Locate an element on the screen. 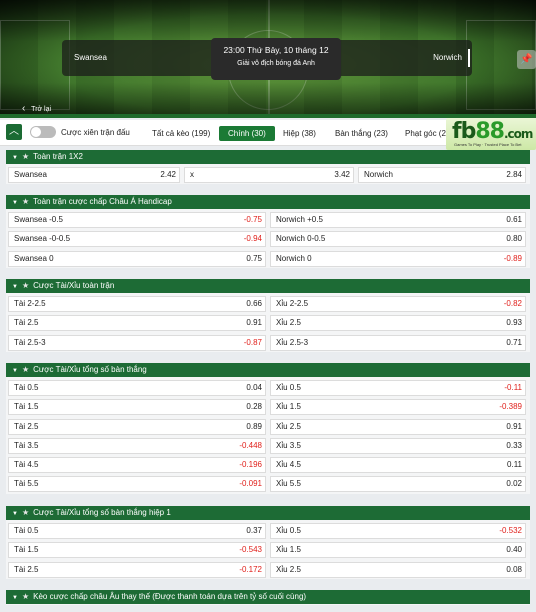 The image size is (536, 612). odds-cell-home: Swansea 2.42 is located at coordinates (94, 175).